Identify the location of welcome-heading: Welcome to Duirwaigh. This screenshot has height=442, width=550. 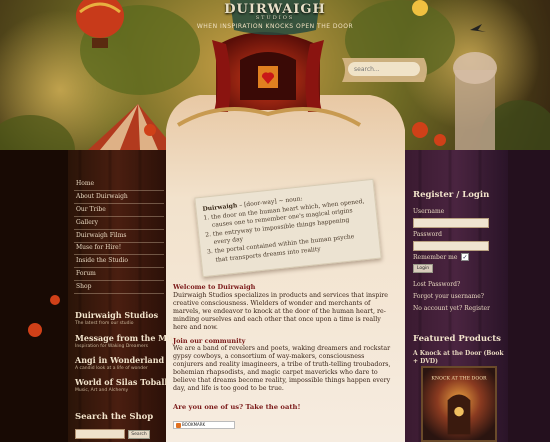
(214, 287).